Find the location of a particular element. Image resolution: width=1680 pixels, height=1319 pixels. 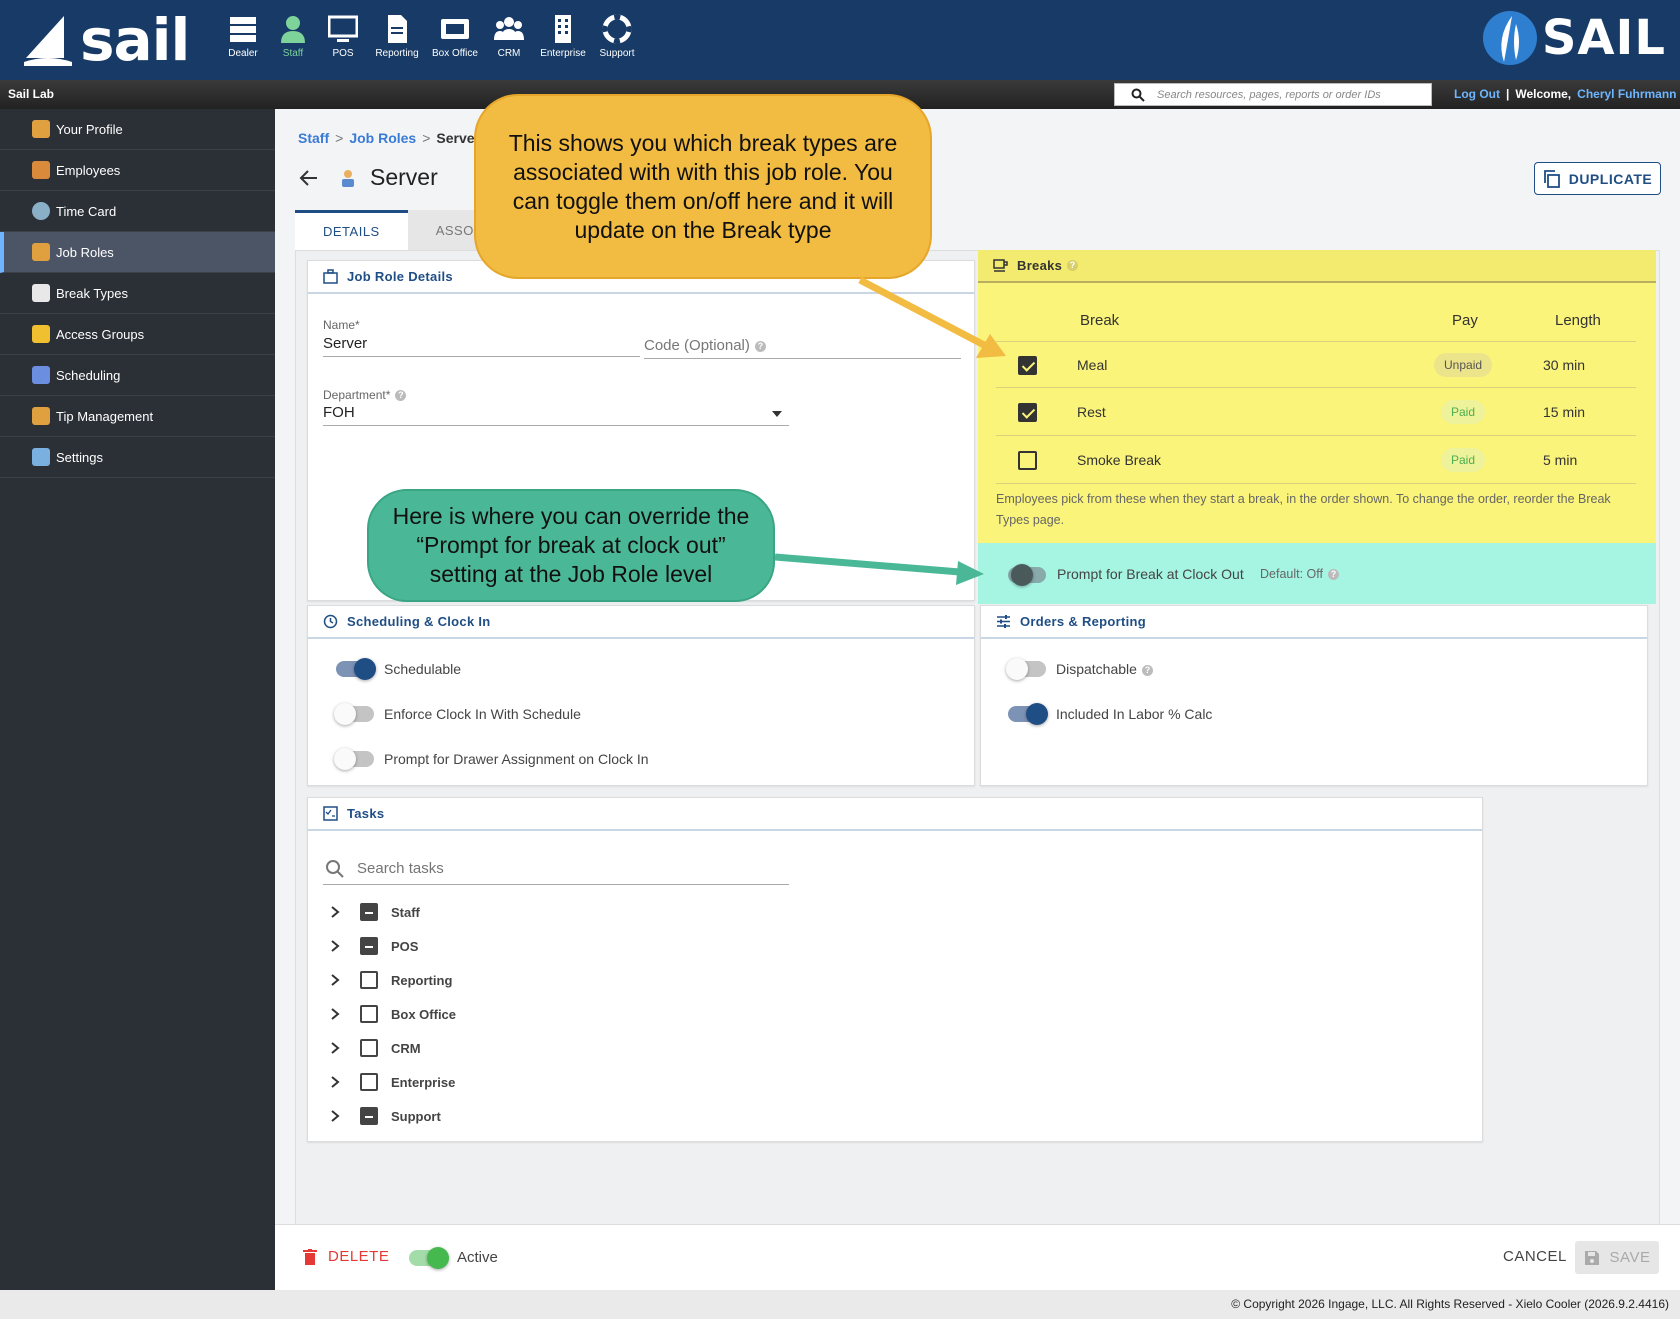

global-search-input is located at coordinates (1292, 94).